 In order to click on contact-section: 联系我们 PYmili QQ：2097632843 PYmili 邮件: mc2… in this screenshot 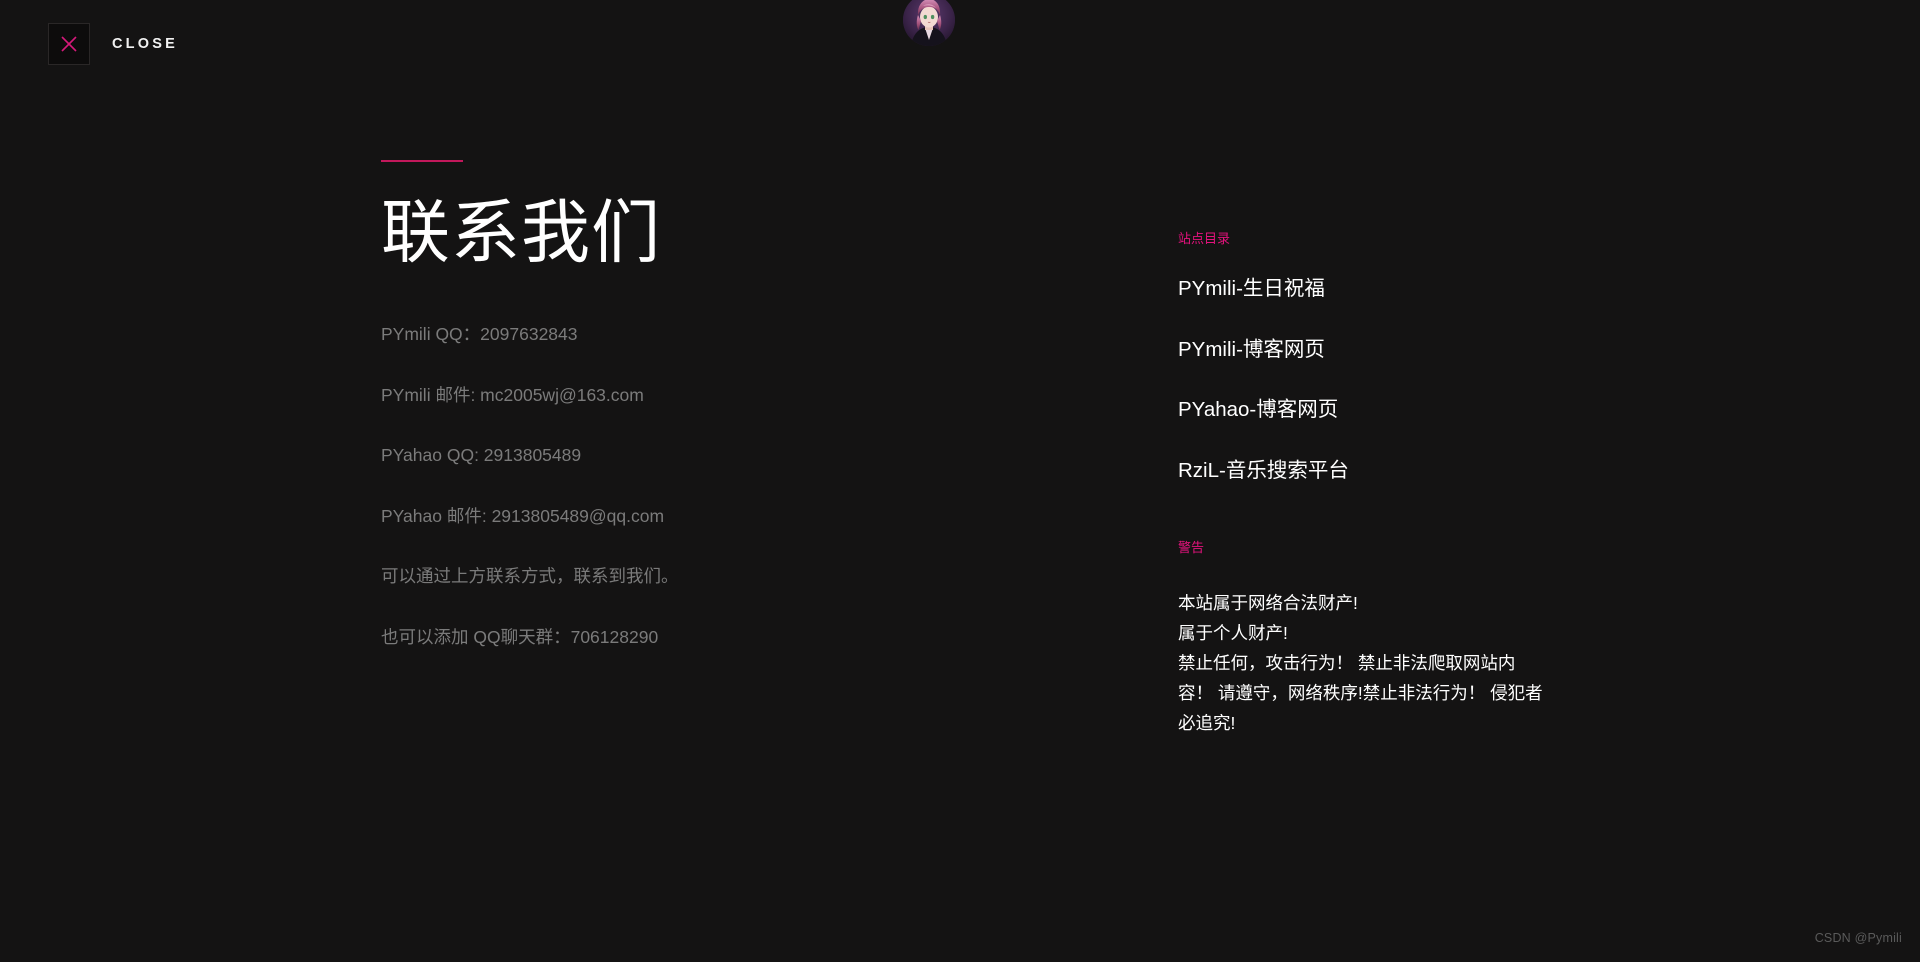, I will do `click(651, 403)`.